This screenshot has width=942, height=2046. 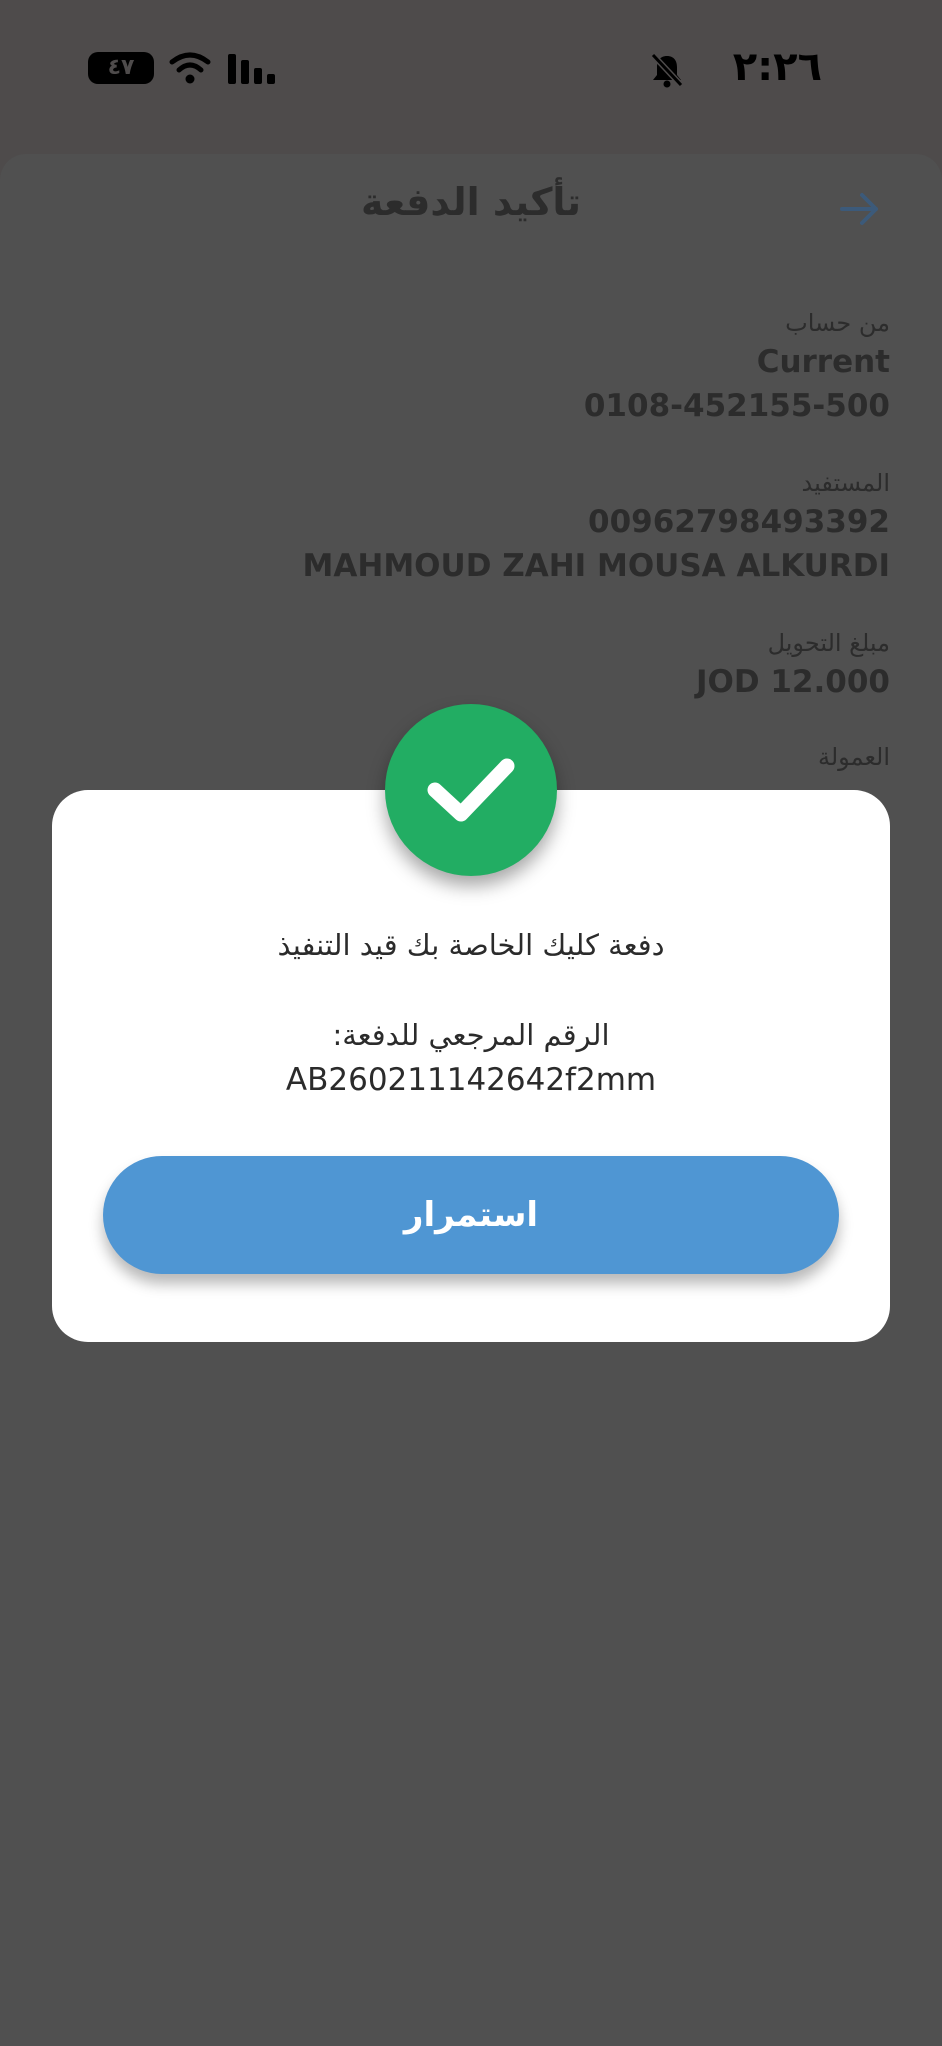 I want to click on success-badge, so click(x=471, y=790).